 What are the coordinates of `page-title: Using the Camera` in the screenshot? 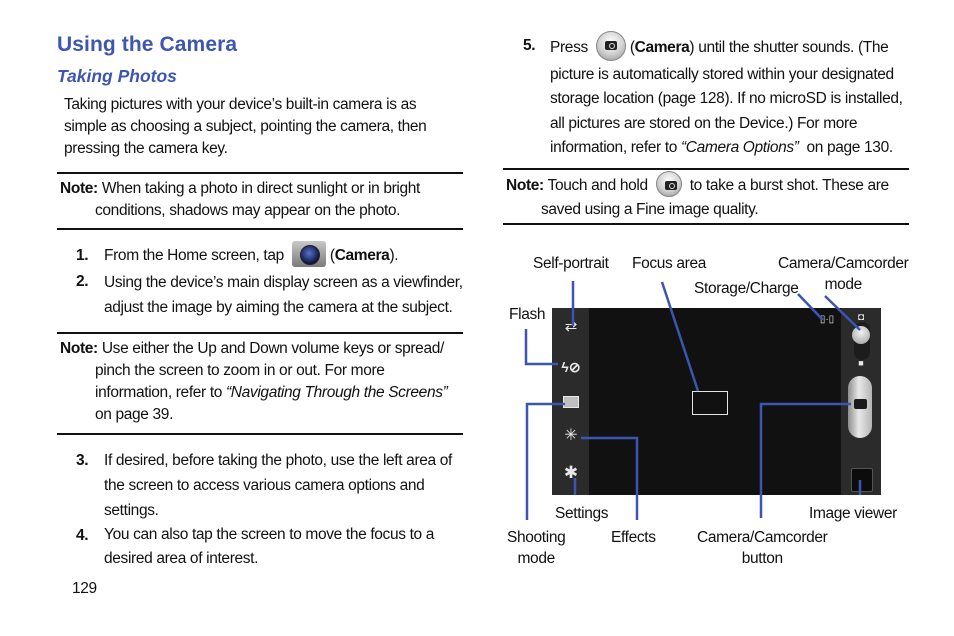 It's located at (147, 44).